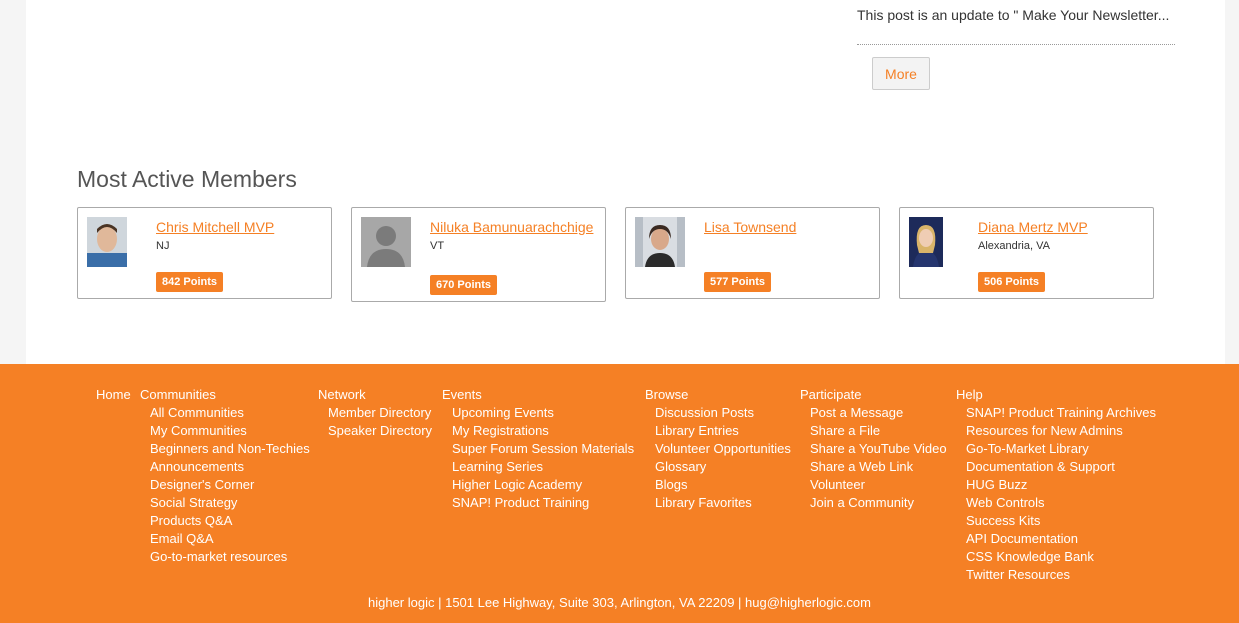 This screenshot has height=623, width=1239. Describe the element at coordinates (538, 467) in the screenshot. I see `footer-link: Learning Series` at that location.